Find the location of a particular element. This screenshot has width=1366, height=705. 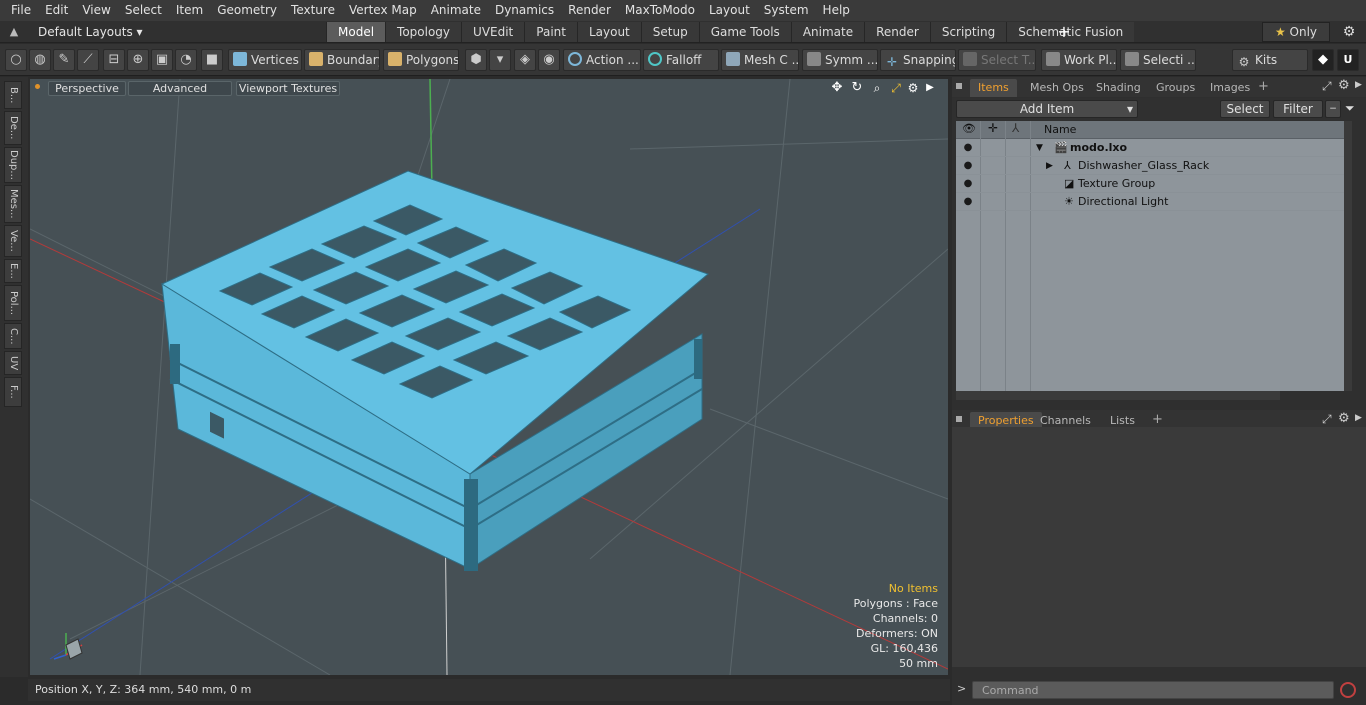

advanced-button: Advanced is located at coordinates (180, 88).